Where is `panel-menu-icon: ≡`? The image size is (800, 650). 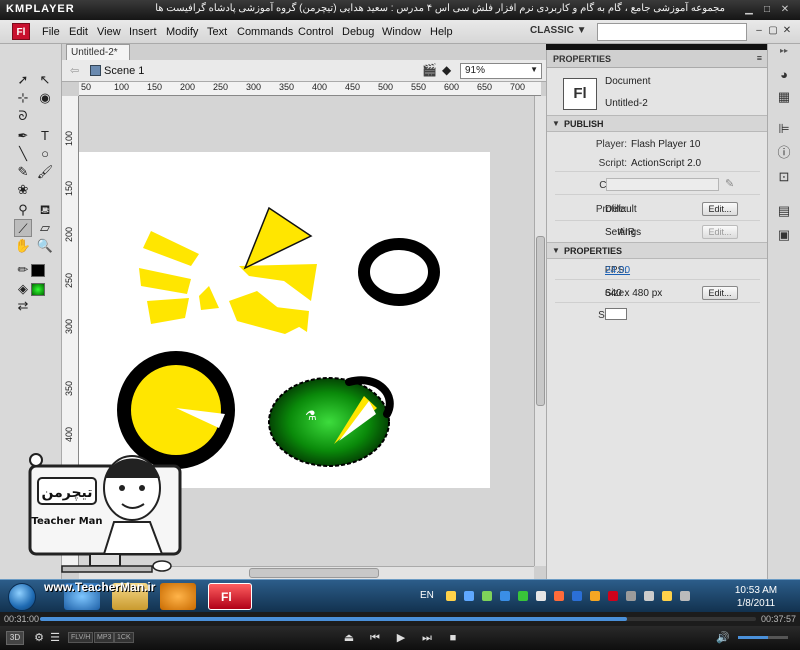
panel-menu-icon: ≡ is located at coordinates (759, 58).